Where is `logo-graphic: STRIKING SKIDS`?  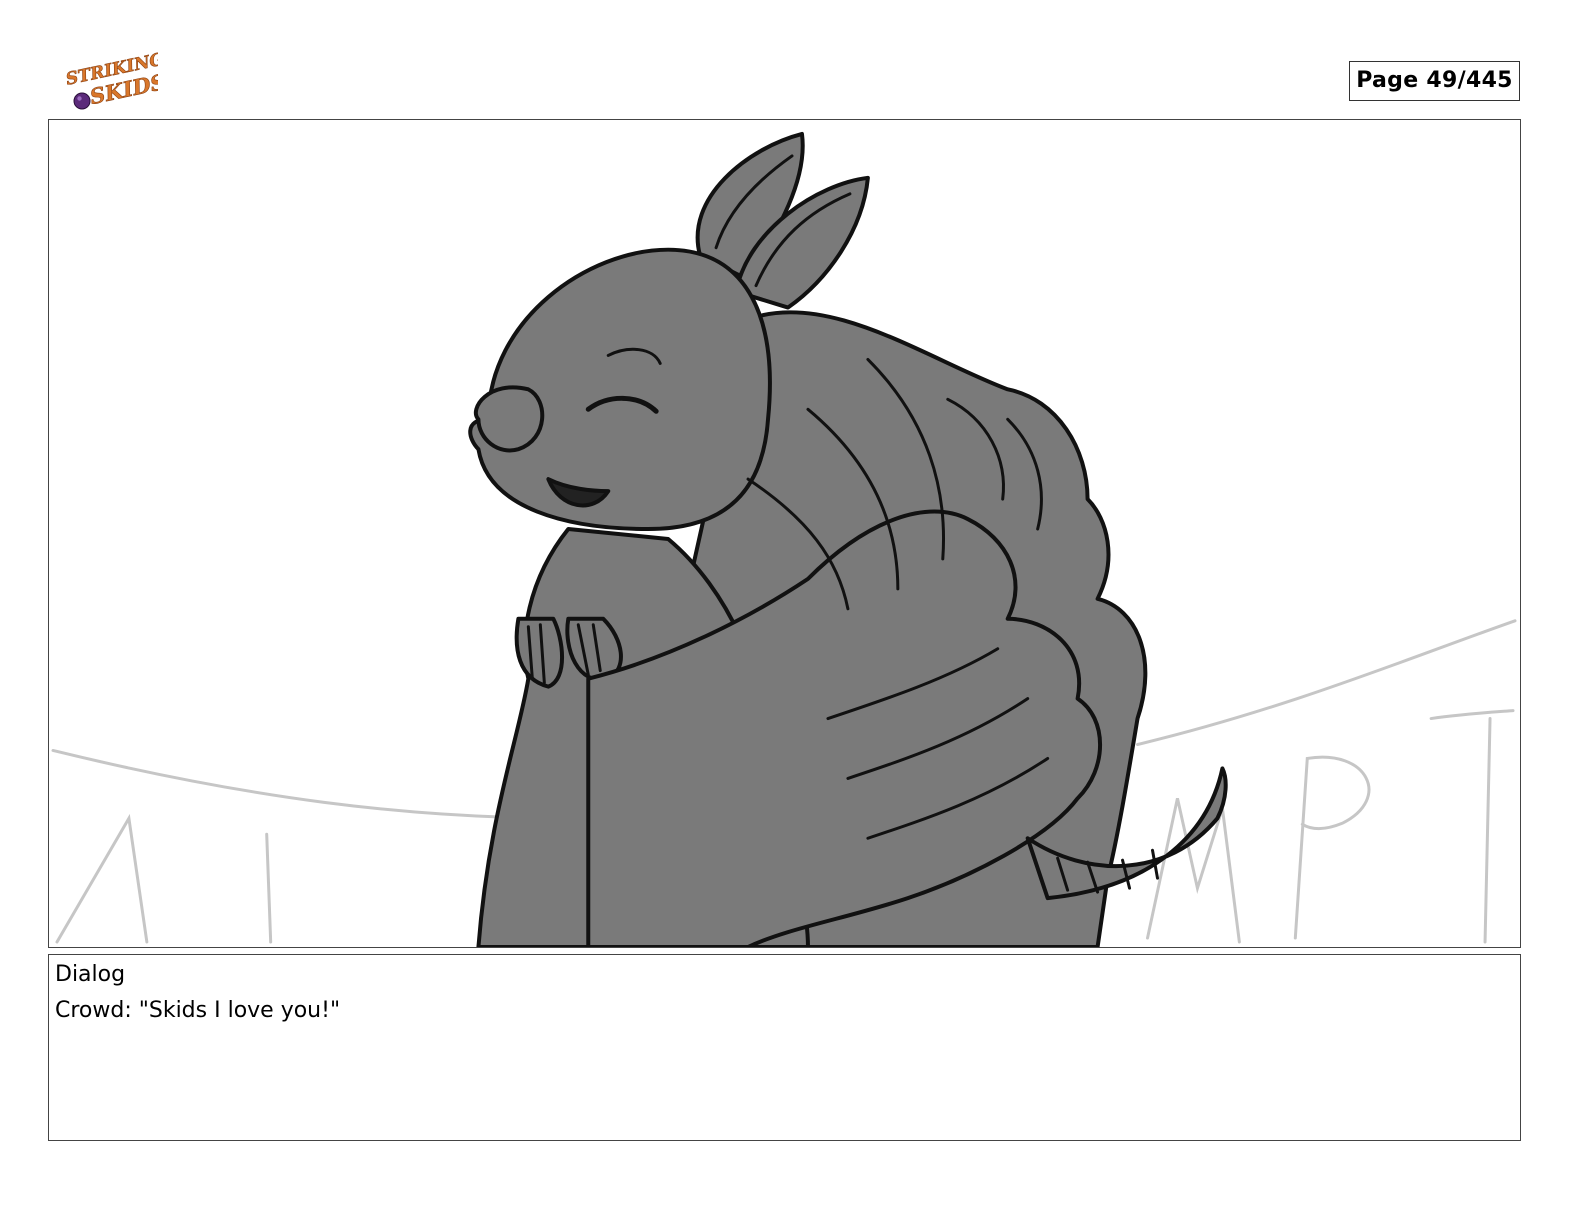
logo-graphic: STRIKING SKIDS is located at coordinates (116, 79).